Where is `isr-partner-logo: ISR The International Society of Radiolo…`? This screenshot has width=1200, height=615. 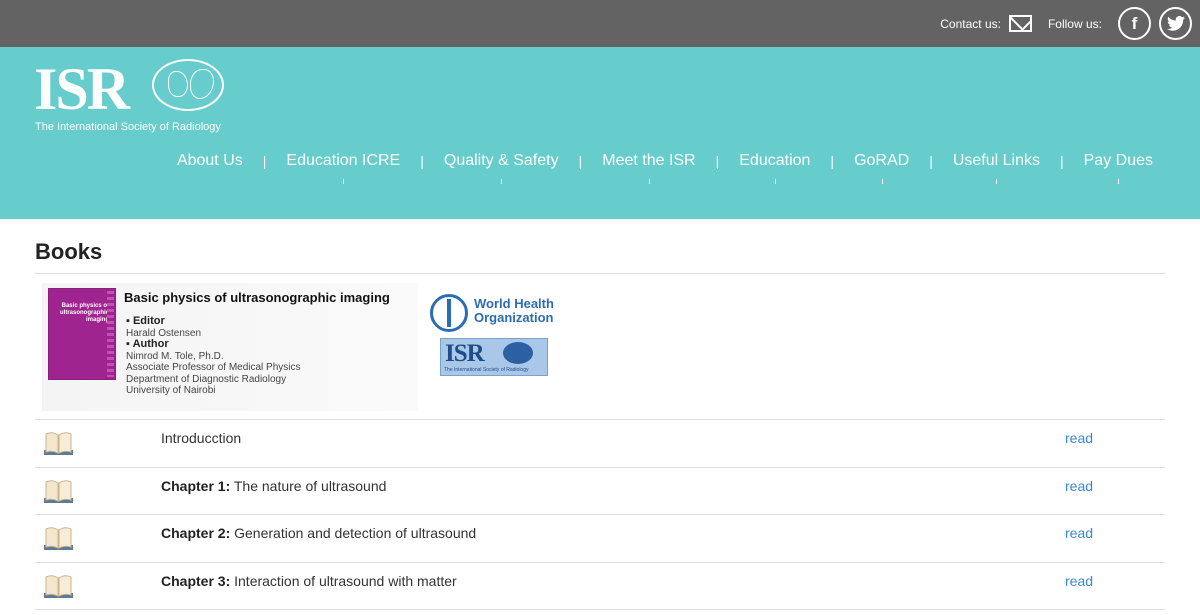 isr-partner-logo: ISR The International Society of Radiolo… is located at coordinates (494, 357).